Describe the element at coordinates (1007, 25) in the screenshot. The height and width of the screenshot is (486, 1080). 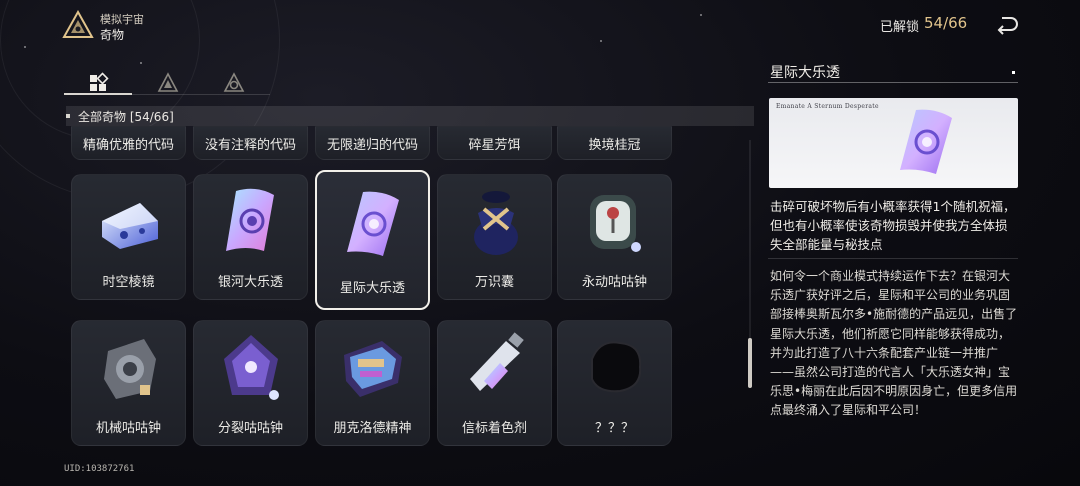
I see `back-button` at that location.